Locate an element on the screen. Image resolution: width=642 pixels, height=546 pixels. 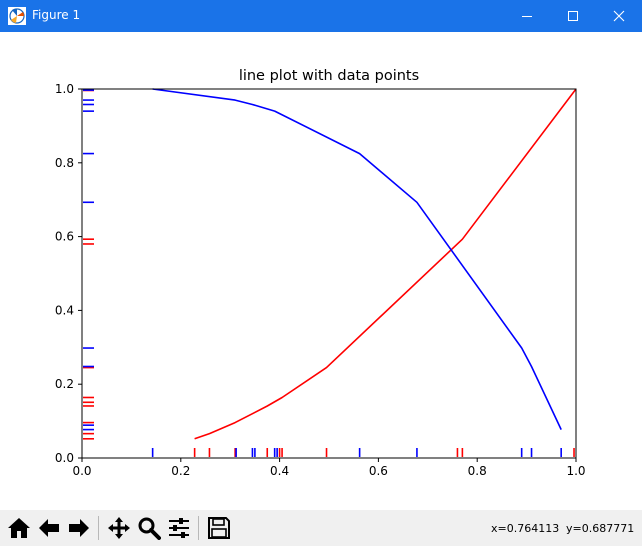
maximize-icon is located at coordinates (573, 16).